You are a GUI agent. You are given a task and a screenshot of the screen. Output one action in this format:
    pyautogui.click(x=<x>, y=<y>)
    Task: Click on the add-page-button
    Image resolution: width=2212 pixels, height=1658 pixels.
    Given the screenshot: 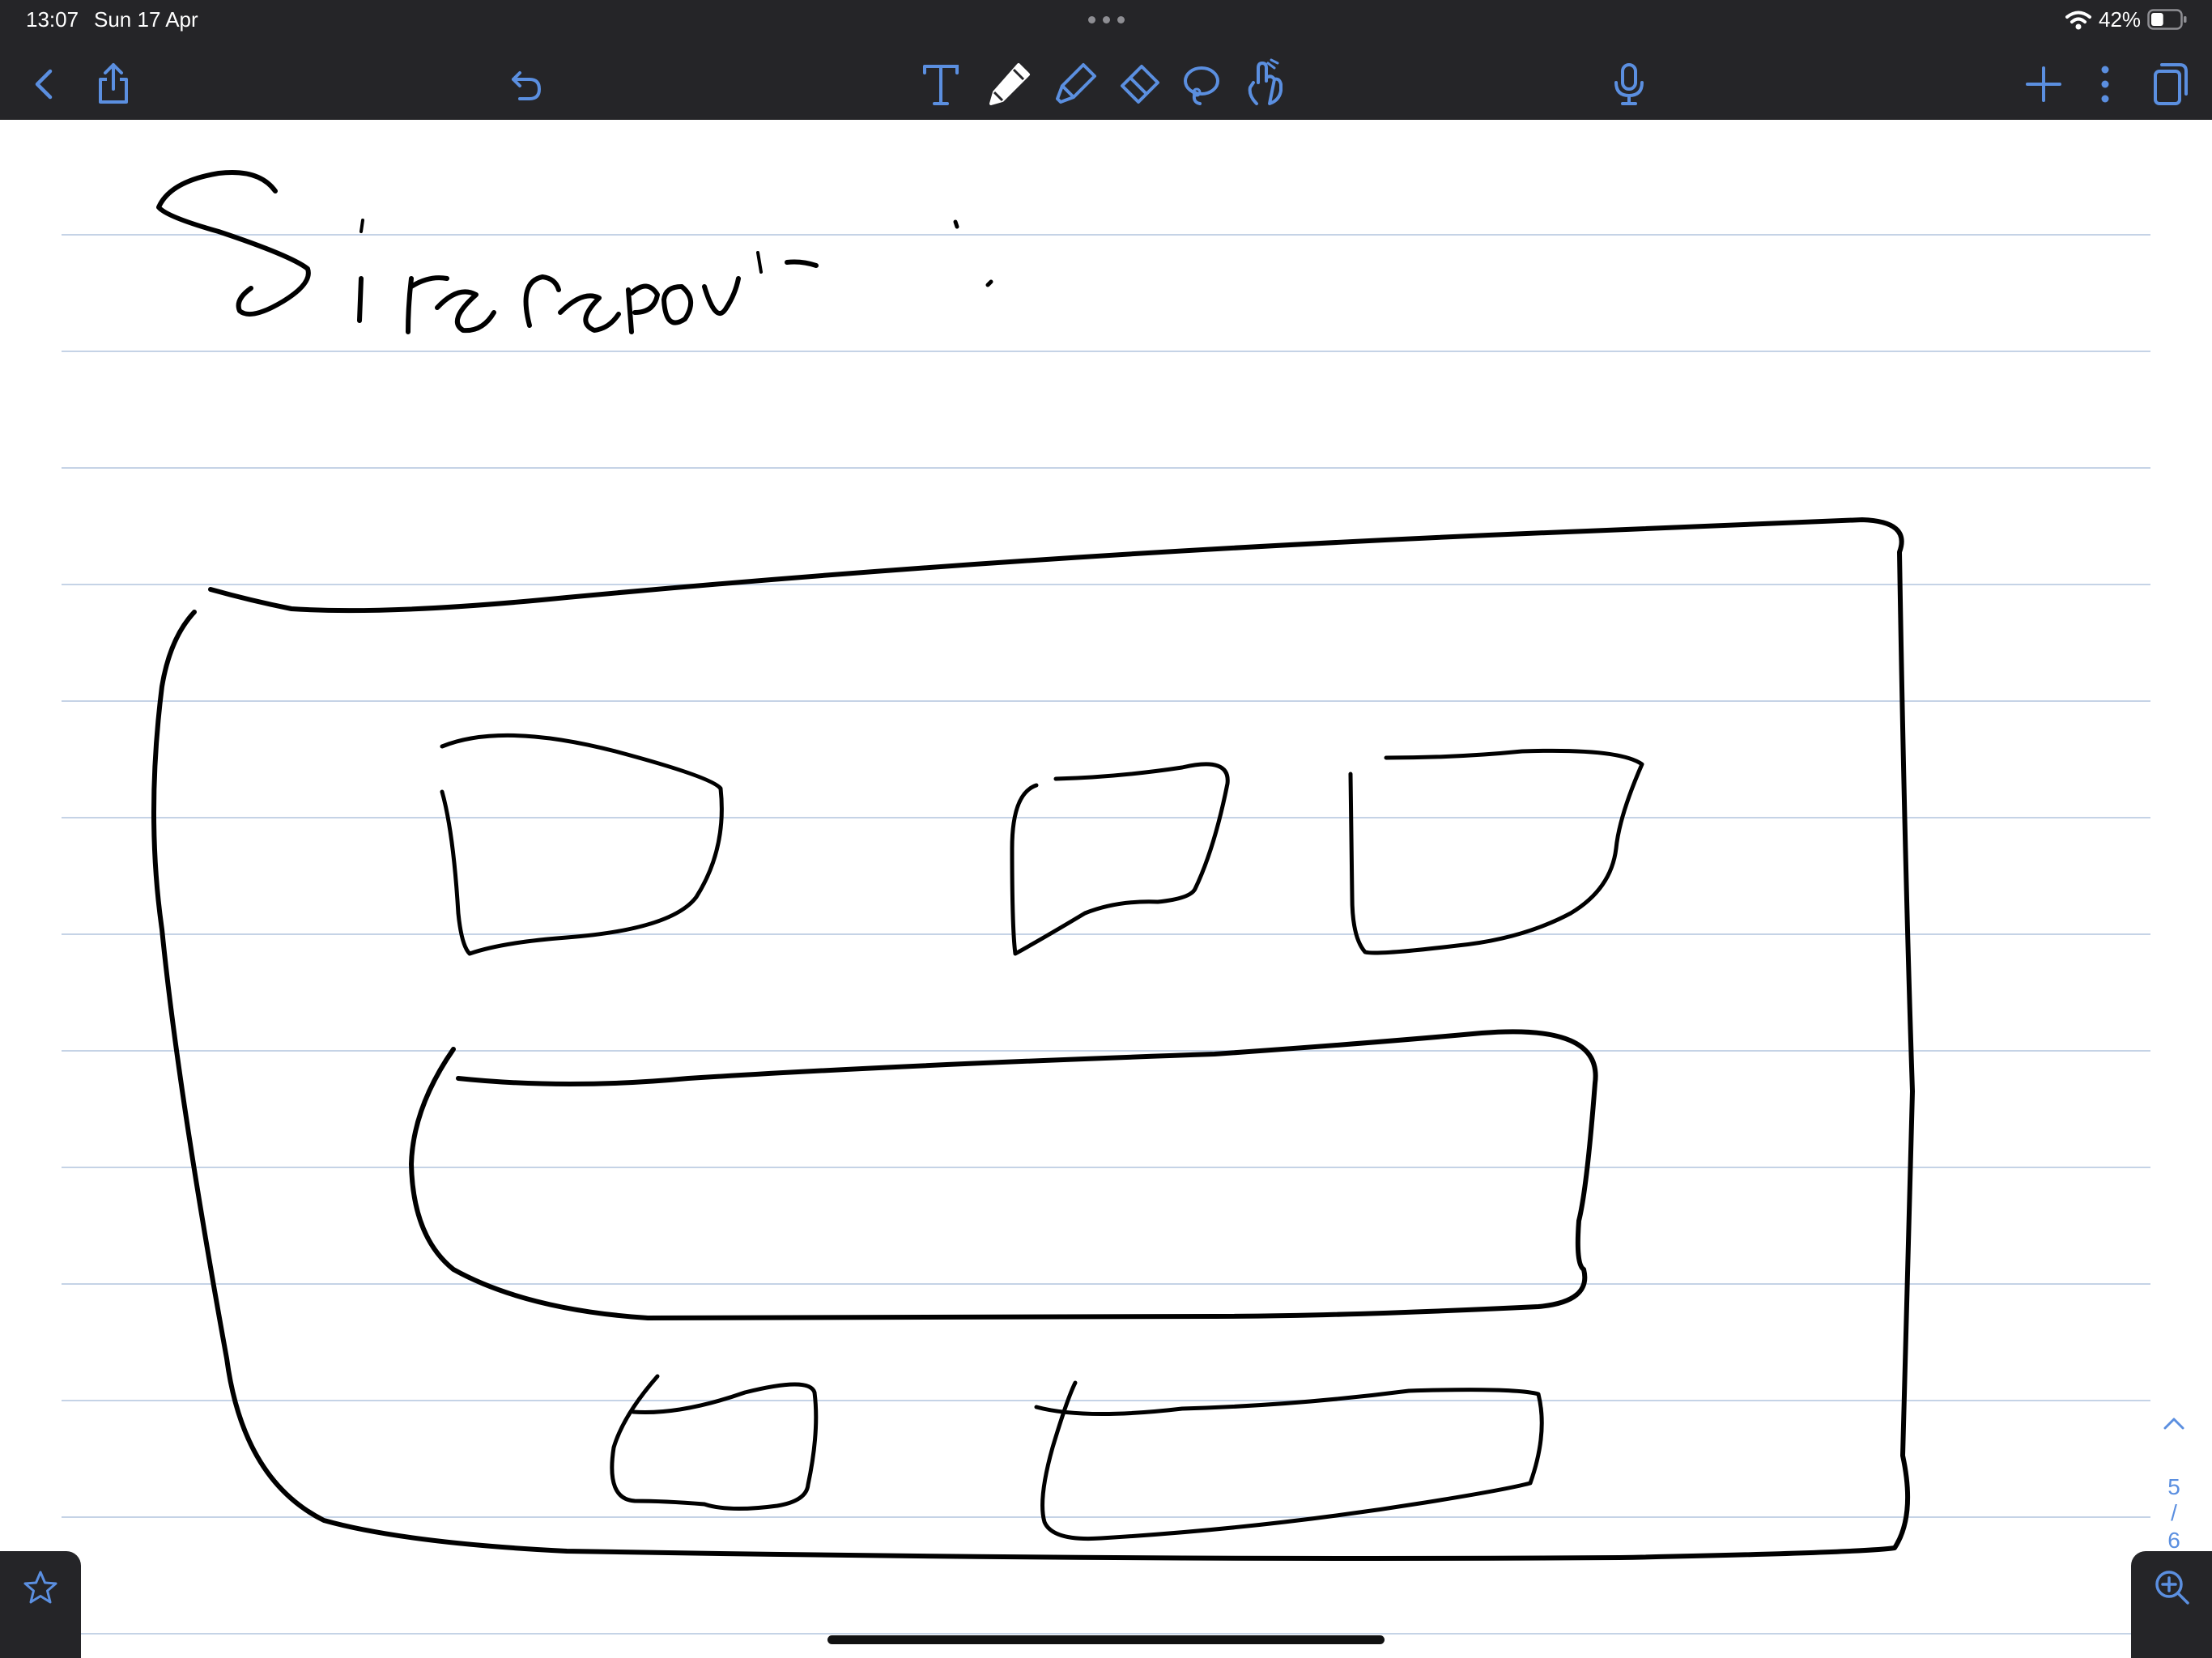 What is the action you would take?
    pyautogui.click(x=2044, y=84)
    